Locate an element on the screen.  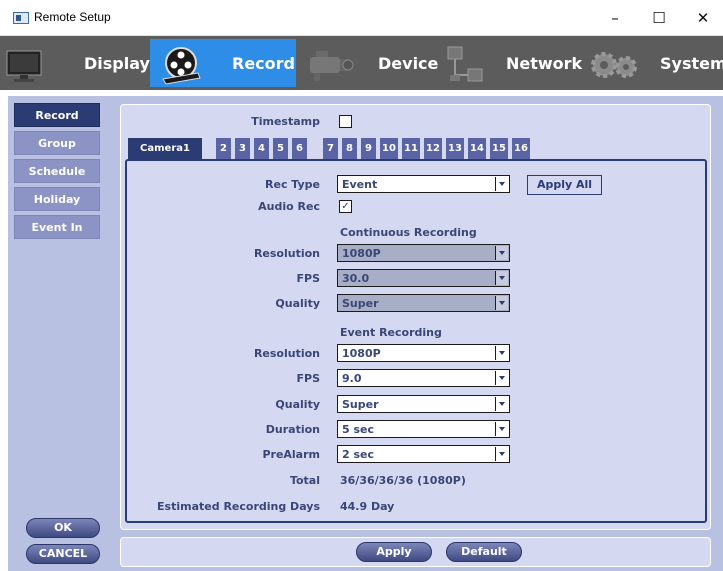
total-value: 36/36/36/36 (1080P) is located at coordinates (403, 480).